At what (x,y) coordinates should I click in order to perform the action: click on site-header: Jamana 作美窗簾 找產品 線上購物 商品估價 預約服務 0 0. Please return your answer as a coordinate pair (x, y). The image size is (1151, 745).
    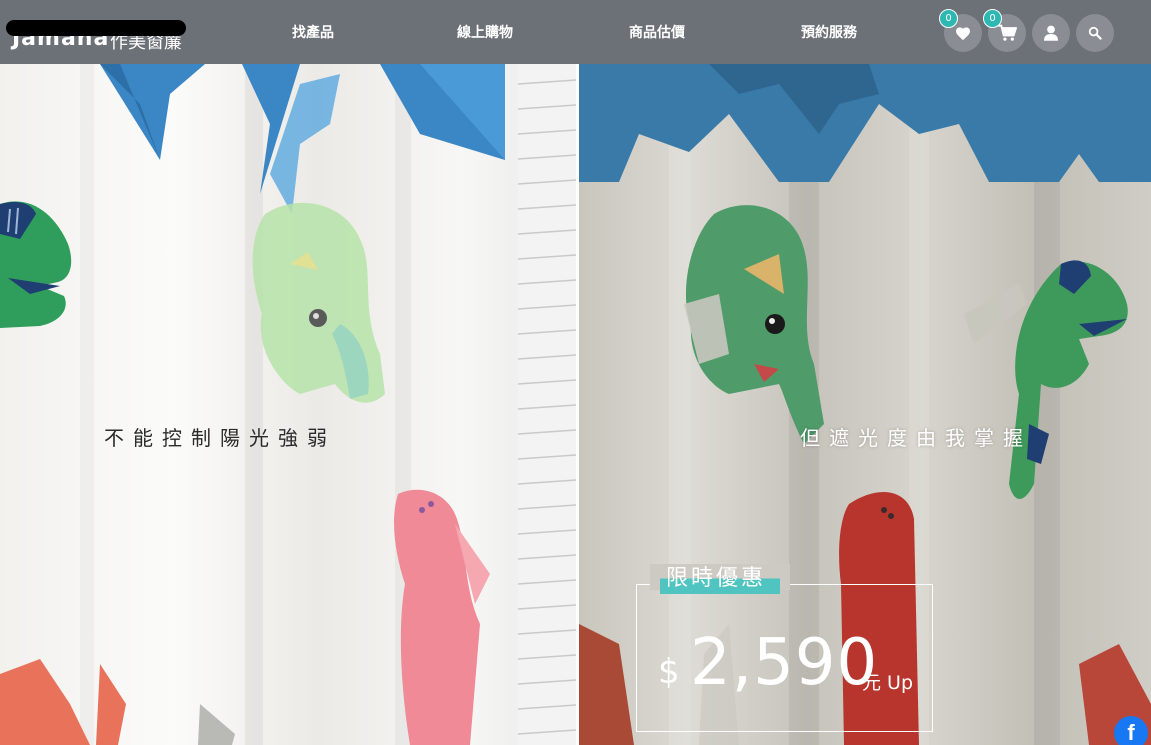
    Looking at the image, I should click on (575, 32).